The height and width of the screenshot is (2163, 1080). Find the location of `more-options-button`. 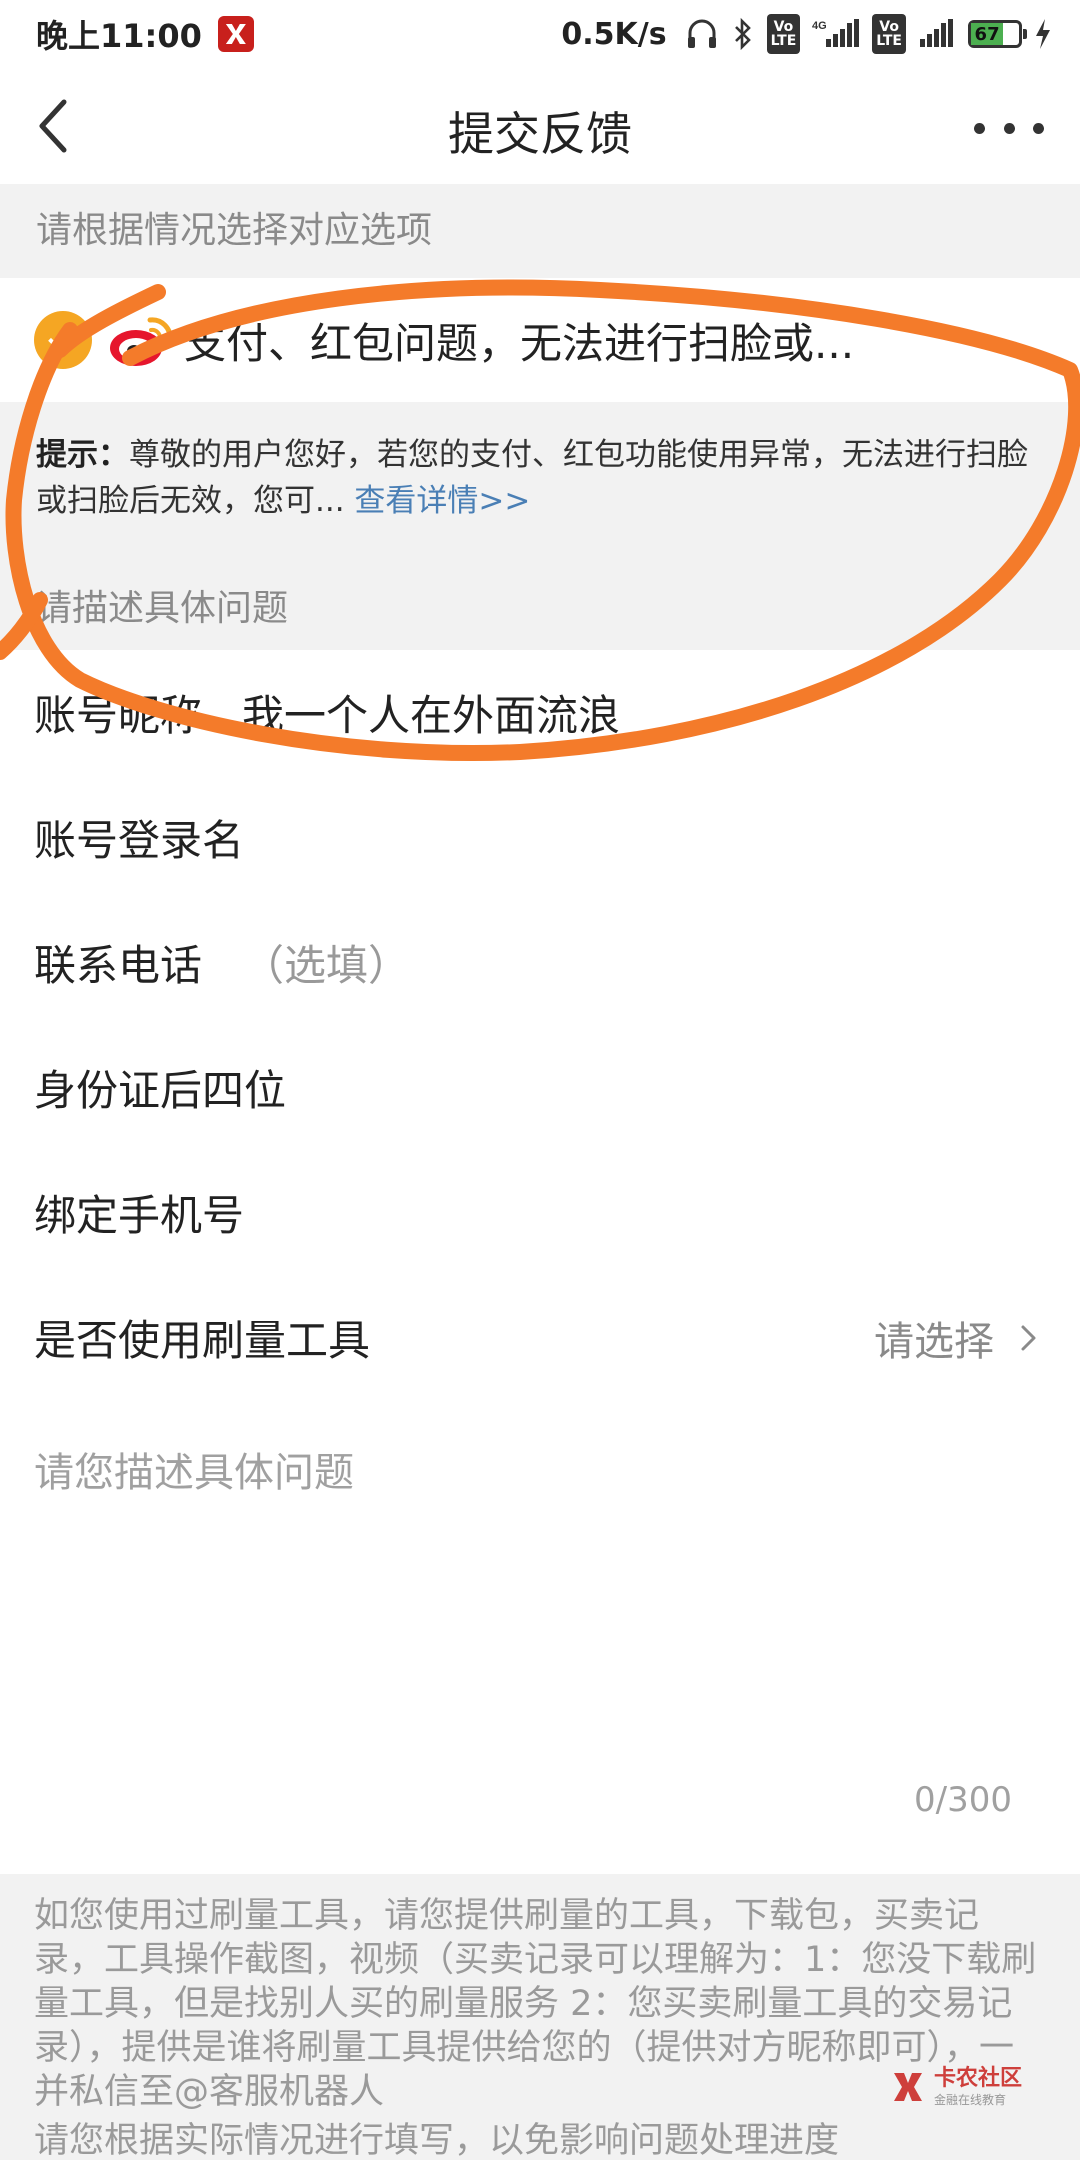

more-options-button is located at coordinates (1009, 128).